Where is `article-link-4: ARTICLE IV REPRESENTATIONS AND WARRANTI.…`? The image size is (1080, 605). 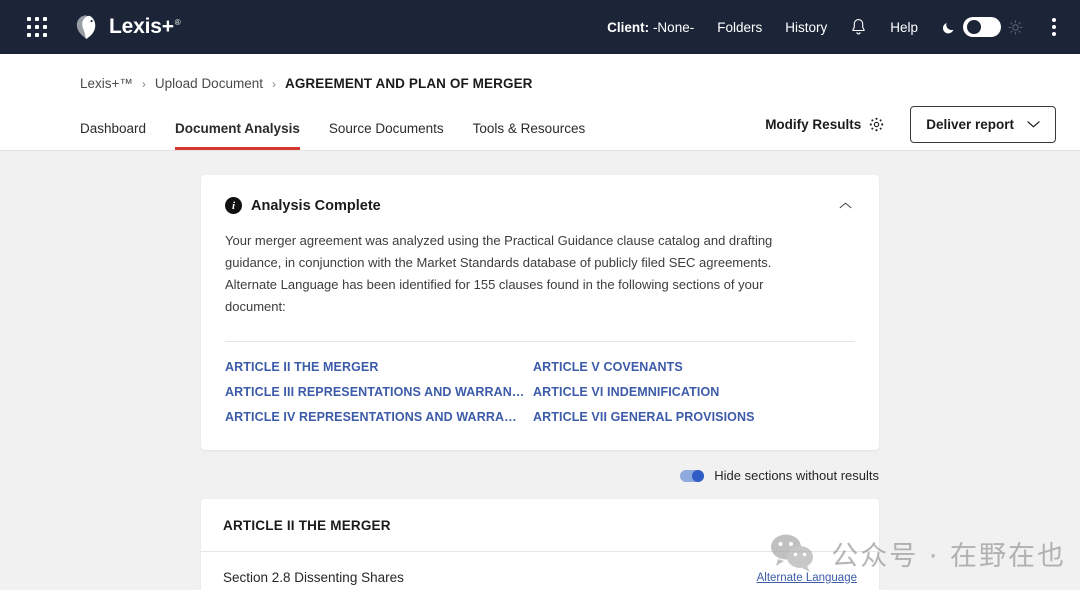 article-link-4: ARTICLE IV REPRESENTATIONS AND WARRANTI.… is located at coordinates (379, 417).